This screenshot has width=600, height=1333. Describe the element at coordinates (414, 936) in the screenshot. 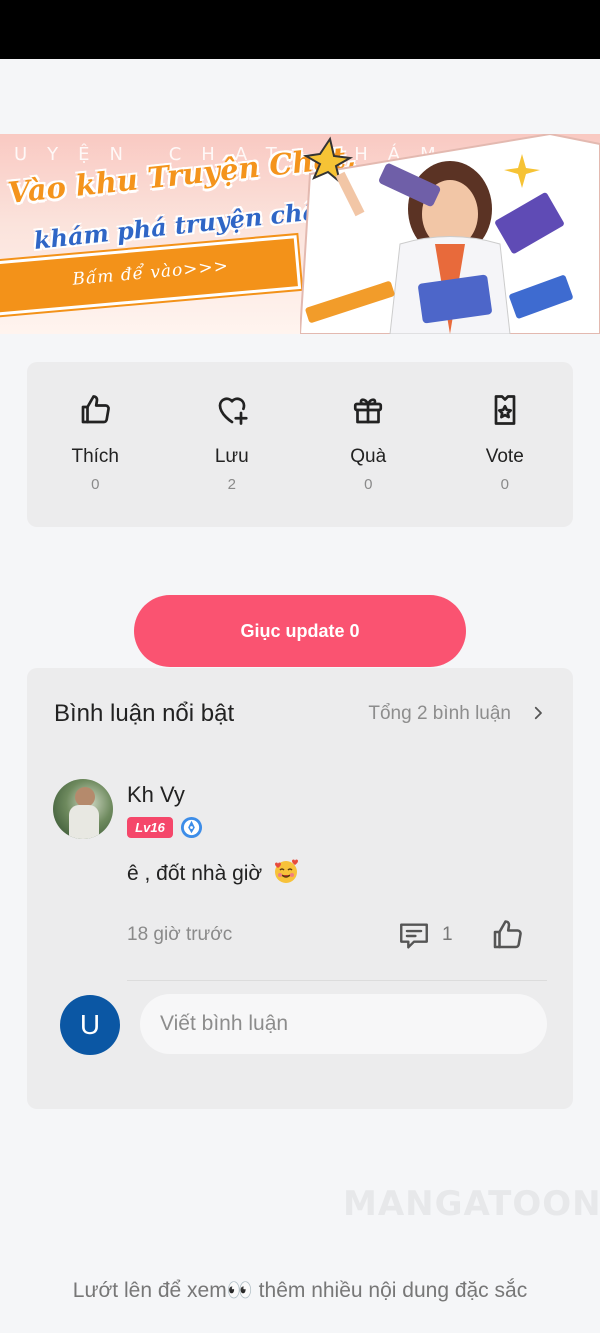

I see `comment-reply-icon` at that location.